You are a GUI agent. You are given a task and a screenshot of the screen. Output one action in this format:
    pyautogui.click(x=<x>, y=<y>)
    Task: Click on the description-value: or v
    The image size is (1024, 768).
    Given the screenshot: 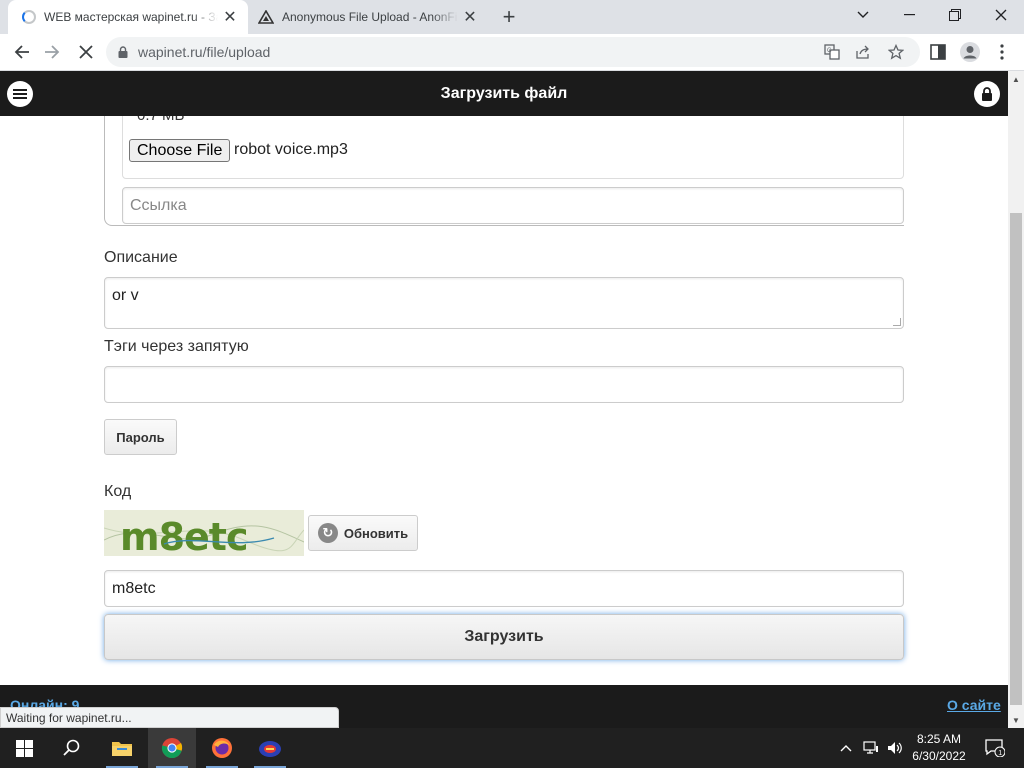 What is the action you would take?
    pyautogui.click(x=125, y=295)
    